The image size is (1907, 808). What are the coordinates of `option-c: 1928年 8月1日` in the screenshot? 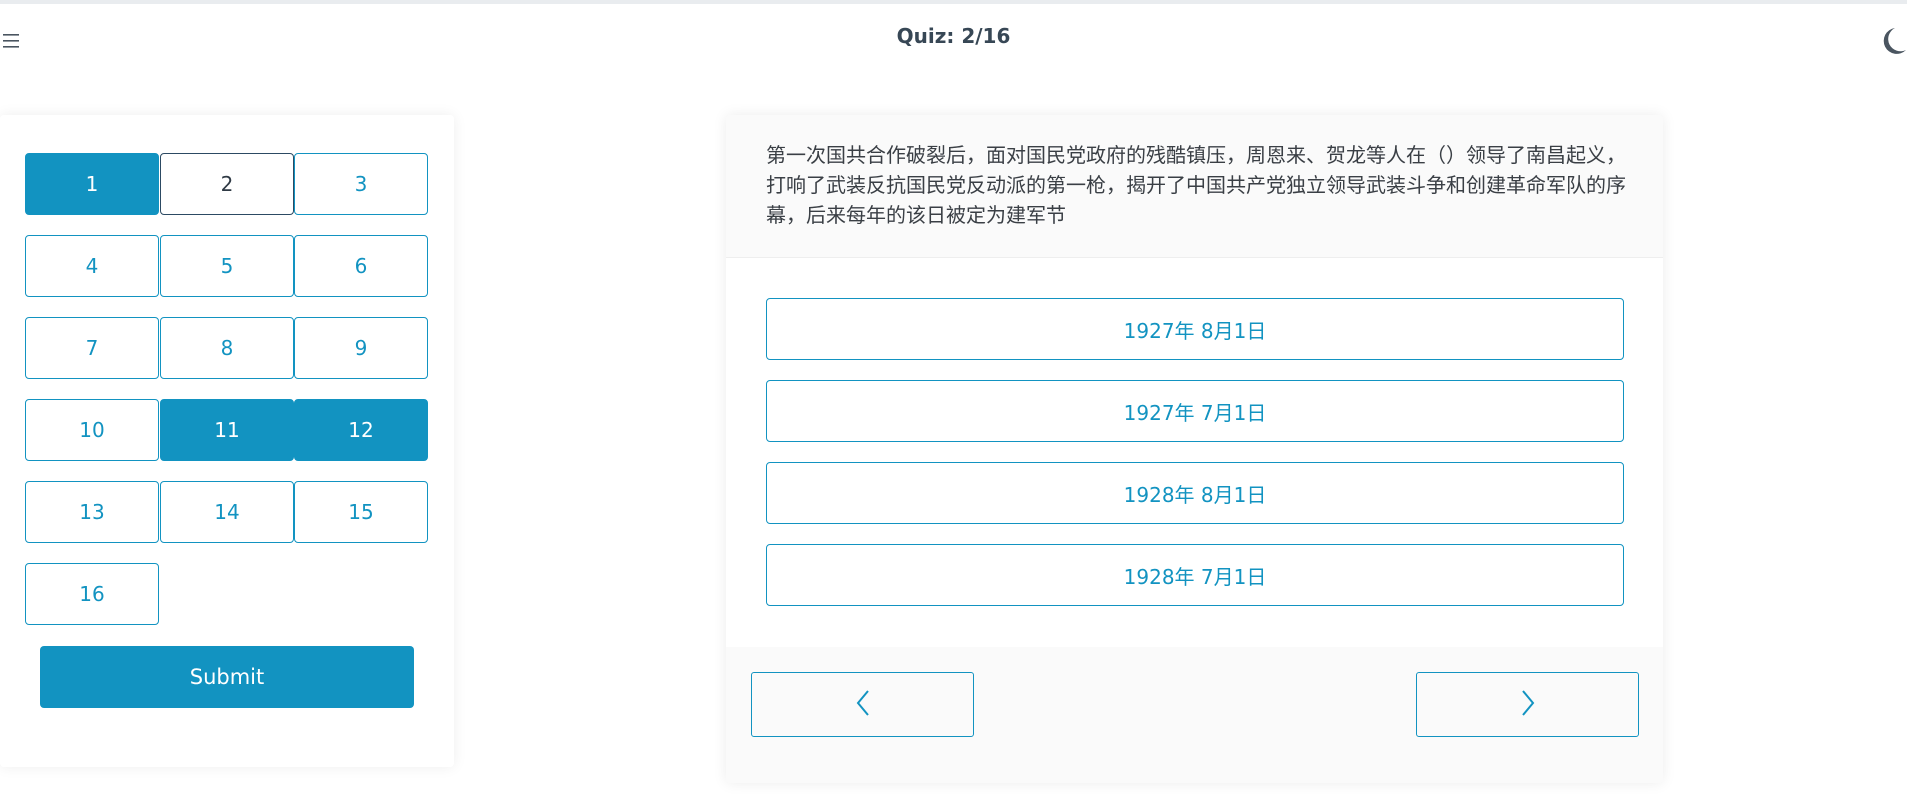 It's located at (1195, 493).